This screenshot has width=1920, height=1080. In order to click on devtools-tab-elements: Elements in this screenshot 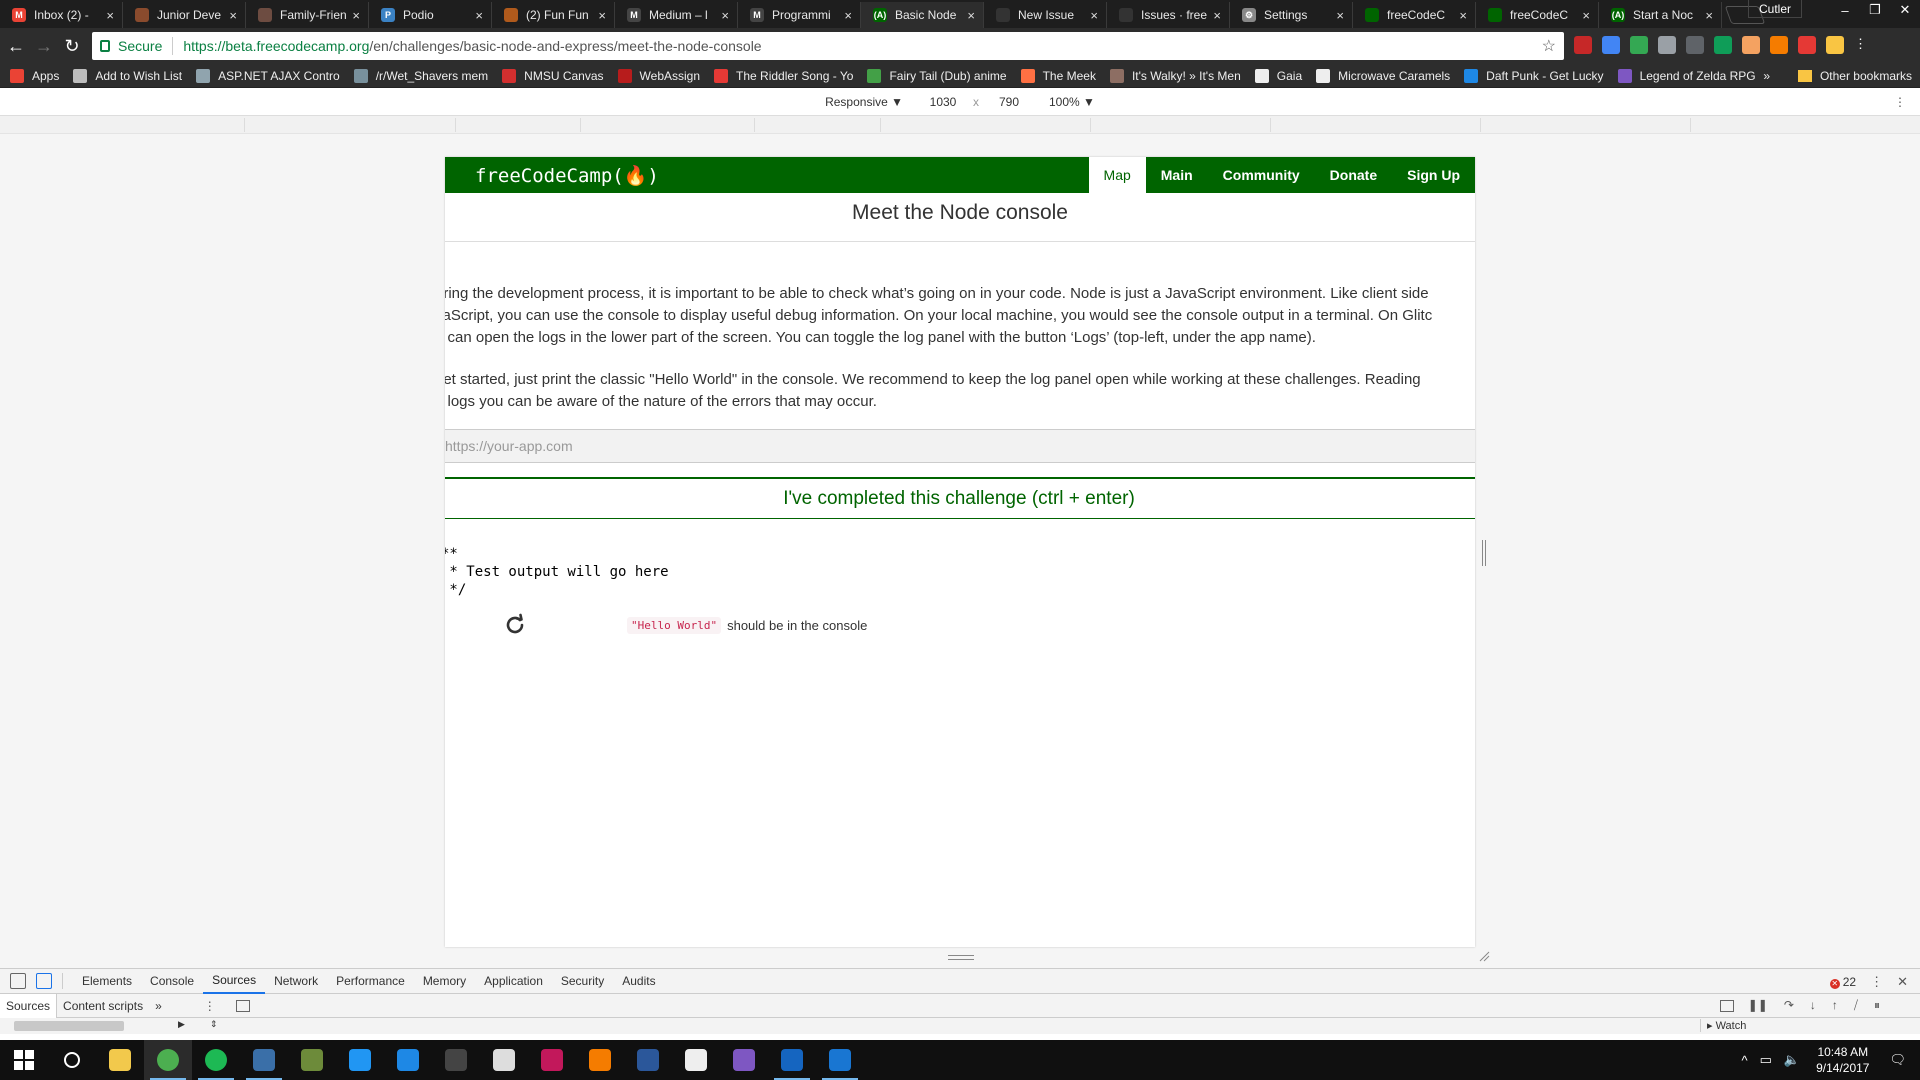, I will do `click(107, 981)`.